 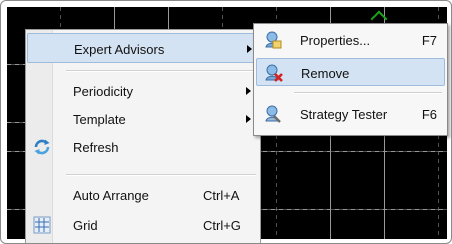 What do you see at coordinates (429, 40) in the screenshot?
I see `submenu-item-shortcut: F7` at bounding box center [429, 40].